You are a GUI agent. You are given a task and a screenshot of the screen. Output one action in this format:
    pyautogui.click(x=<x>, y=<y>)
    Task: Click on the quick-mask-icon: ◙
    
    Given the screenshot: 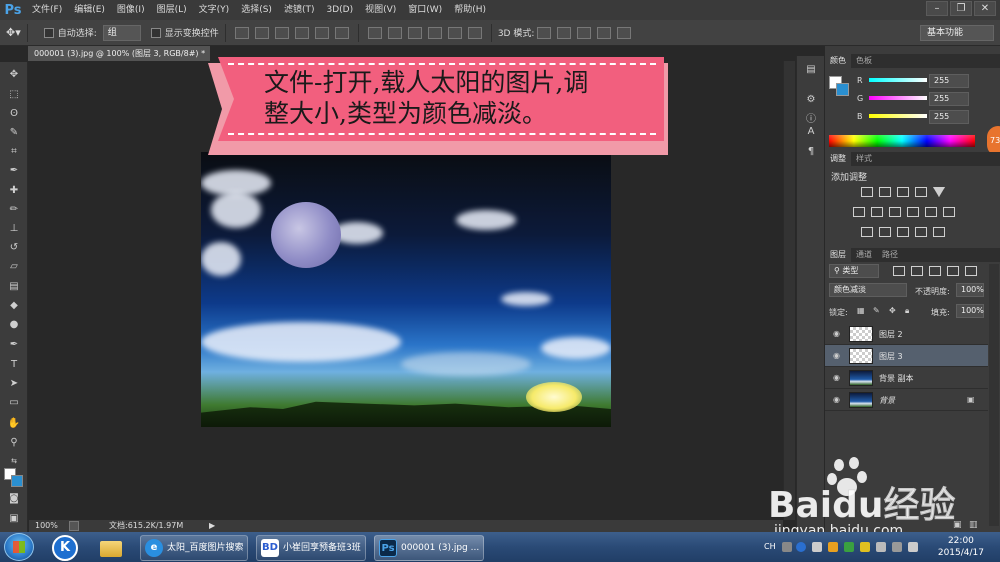 What is the action you would take?
    pyautogui.click(x=14, y=499)
    